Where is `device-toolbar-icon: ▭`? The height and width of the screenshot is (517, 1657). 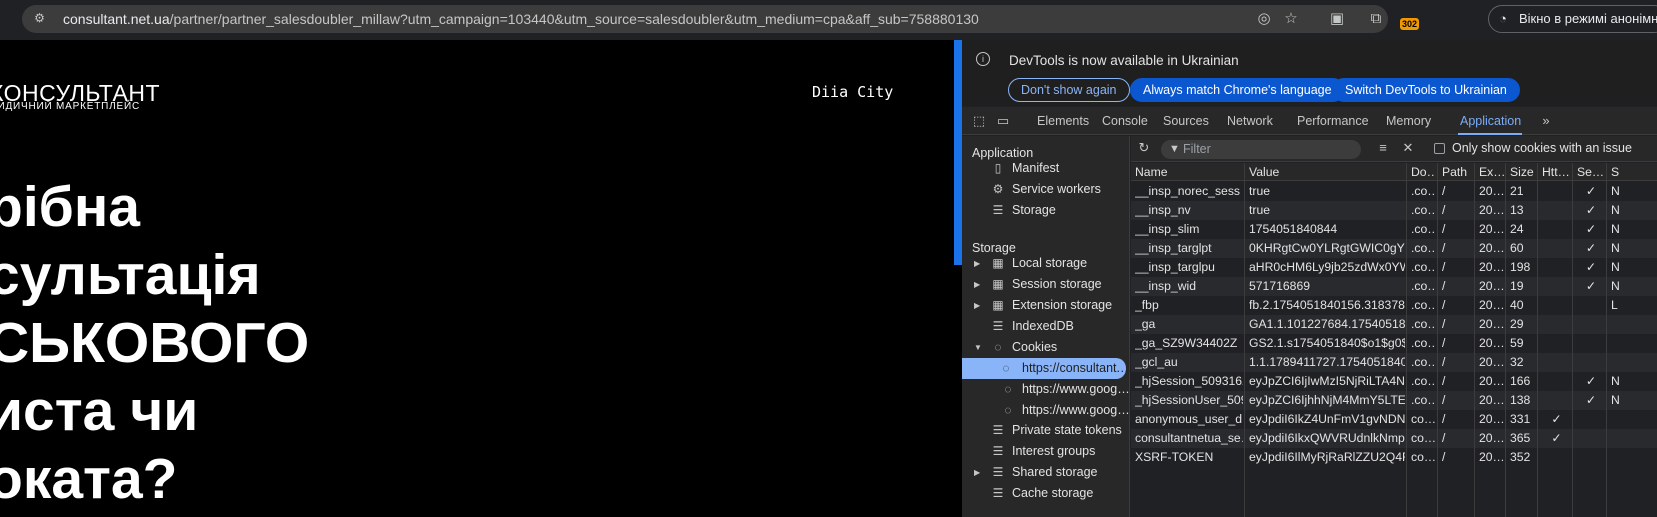
device-toolbar-icon: ▭ is located at coordinates (1003, 121).